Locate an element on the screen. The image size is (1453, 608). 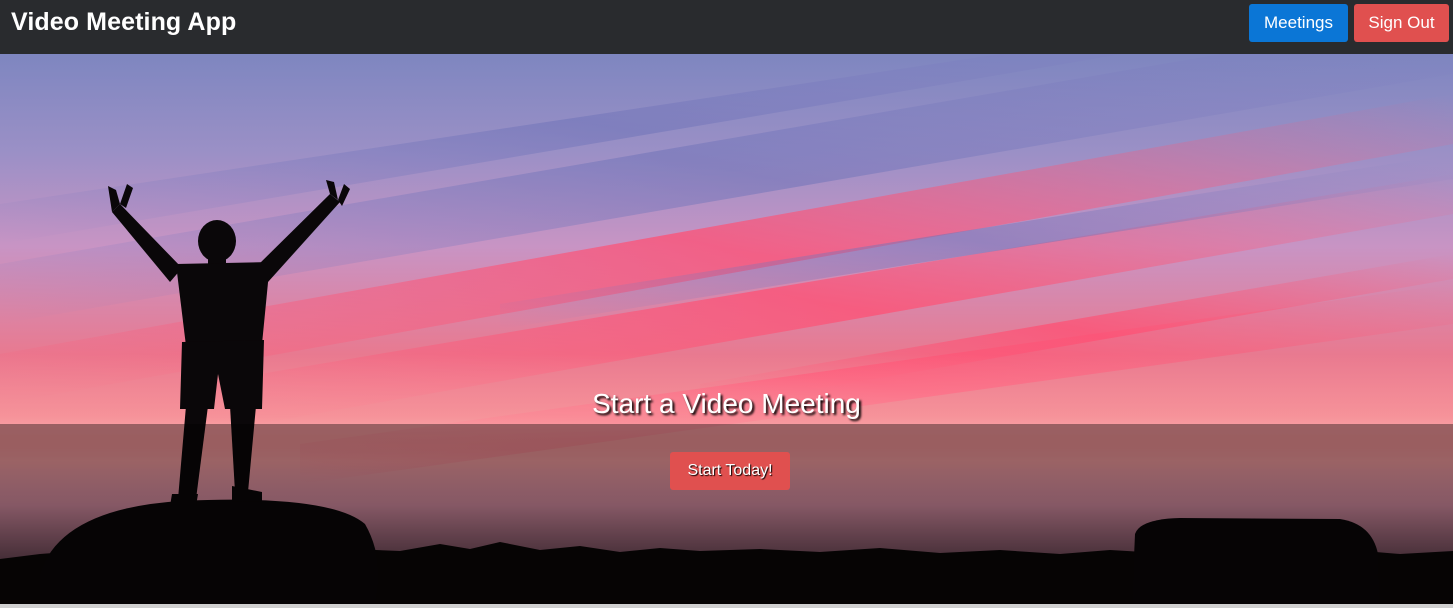
hero-title: Start a Video Meeting is located at coordinates (726, 403).